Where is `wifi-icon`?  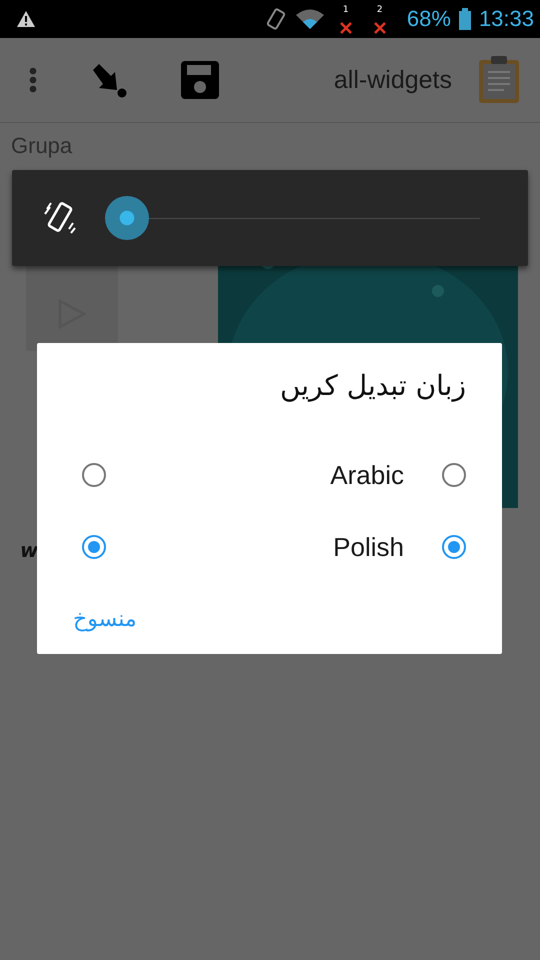
wifi-icon is located at coordinates (309, 19).